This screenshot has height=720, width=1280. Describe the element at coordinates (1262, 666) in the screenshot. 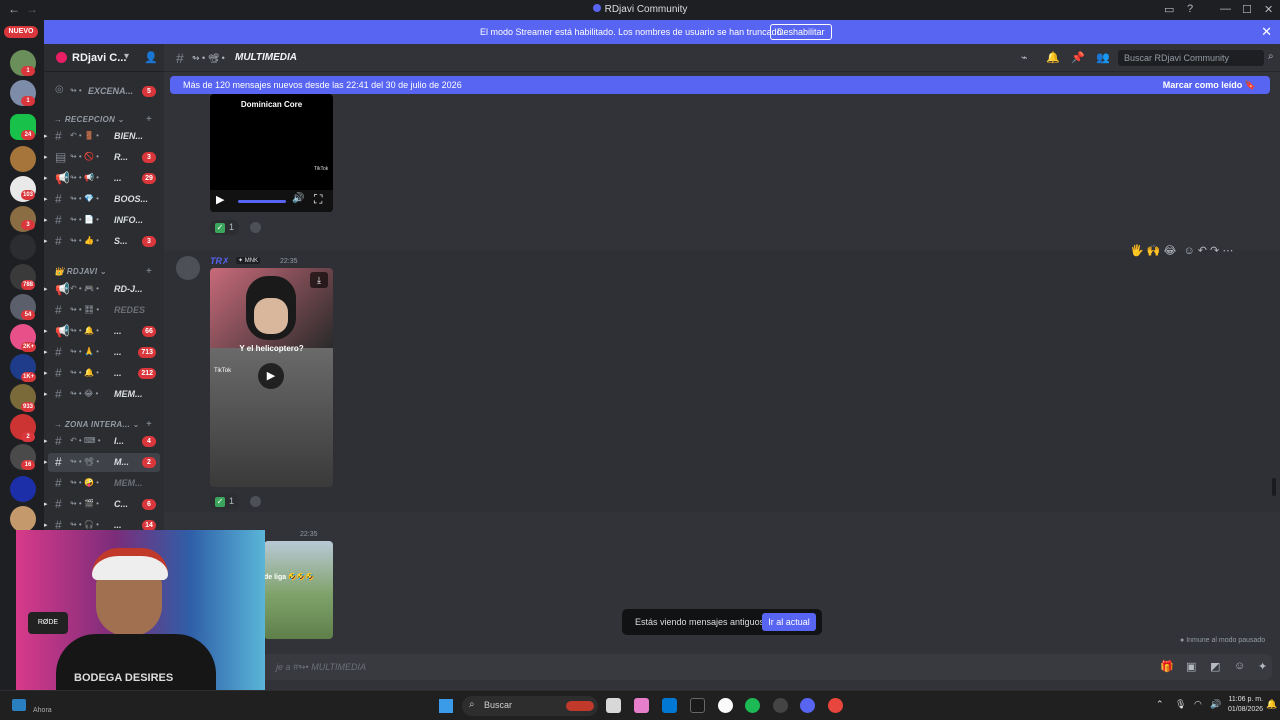

I see `apps-icon: ✦` at that location.